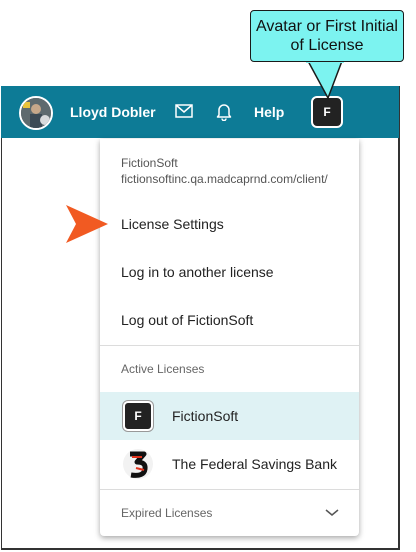 The width and height of the screenshot is (416, 552). I want to click on pointer-arrow-icon, so click(87, 224).